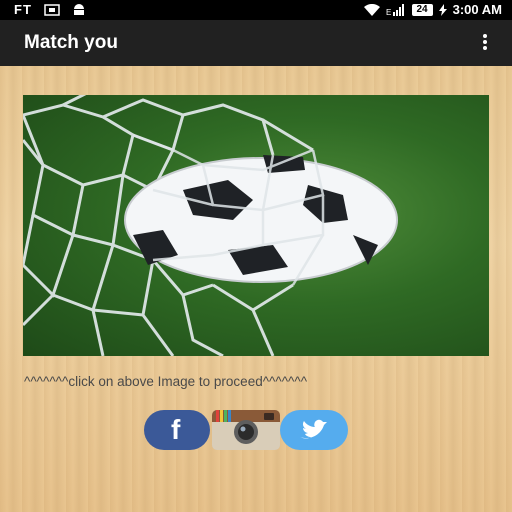 Image resolution: width=512 pixels, height=512 pixels. Describe the element at coordinates (78, 9) in the screenshot. I see `android-icon` at that location.